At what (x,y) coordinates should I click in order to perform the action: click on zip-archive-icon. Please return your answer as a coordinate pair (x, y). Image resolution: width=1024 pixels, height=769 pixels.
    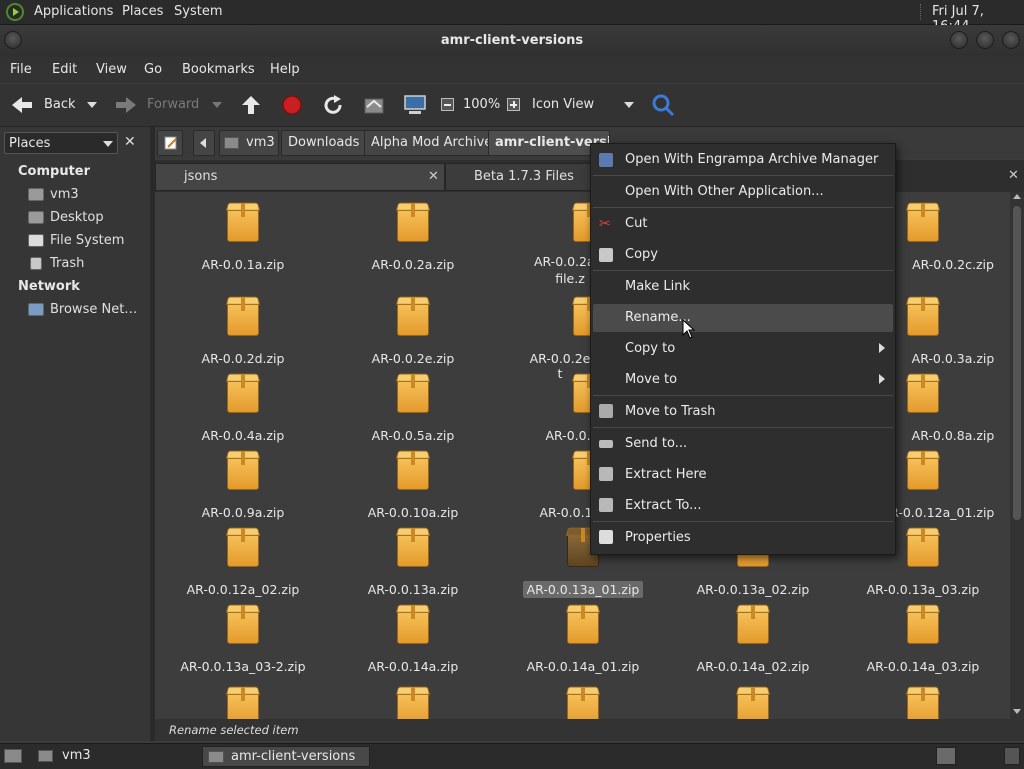
    Looking at the image, I should click on (753, 624).